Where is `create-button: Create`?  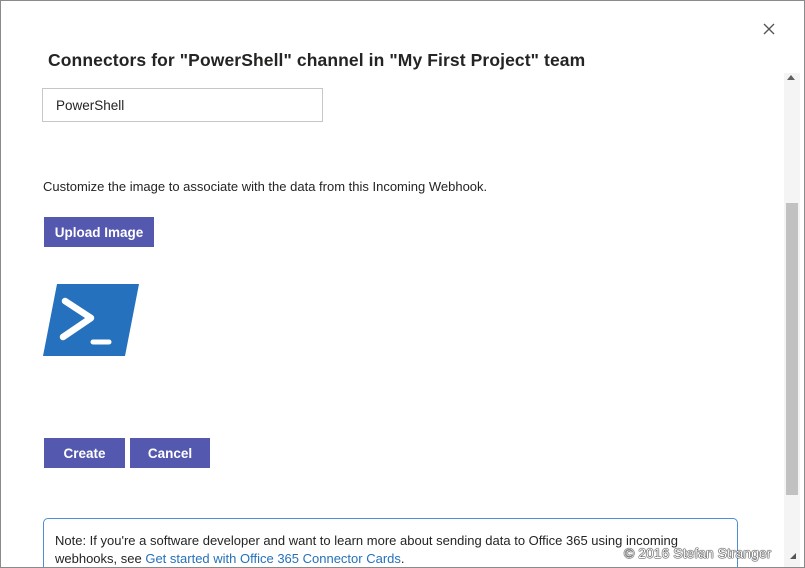 create-button: Create is located at coordinates (84, 453).